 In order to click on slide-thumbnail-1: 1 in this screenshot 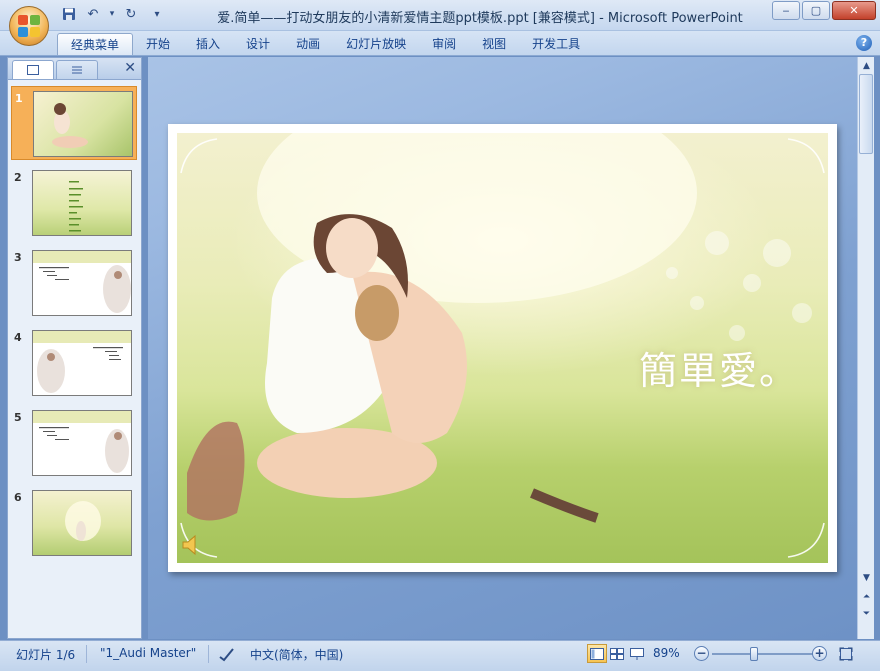, I will do `click(74, 123)`.